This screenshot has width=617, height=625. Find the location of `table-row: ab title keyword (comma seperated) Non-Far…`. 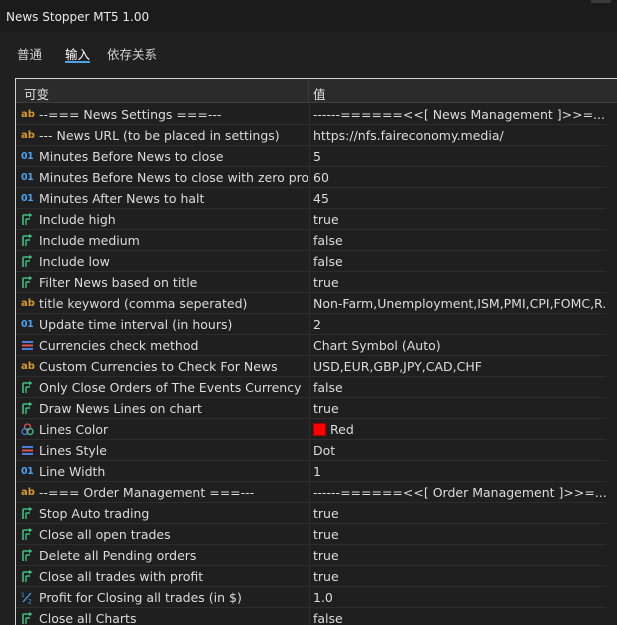

table-row: ab title keyword (comma seperated) Non-Far… is located at coordinates (311, 303).